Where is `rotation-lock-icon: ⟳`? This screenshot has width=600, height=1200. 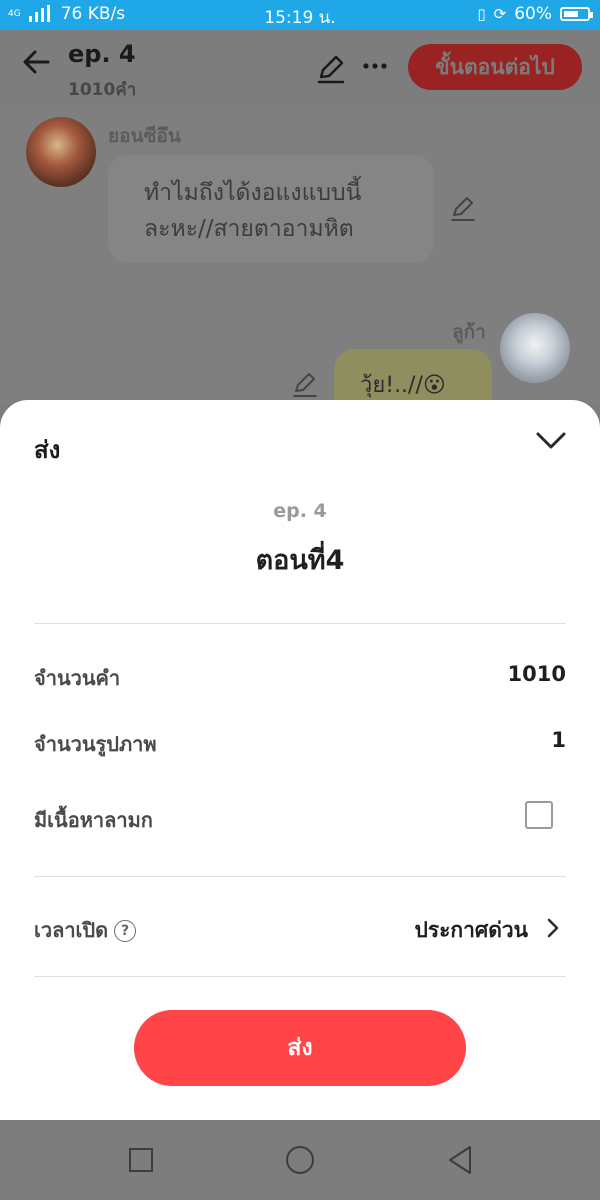
rotation-lock-icon: ⟳ is located at coordinates (500, 14).